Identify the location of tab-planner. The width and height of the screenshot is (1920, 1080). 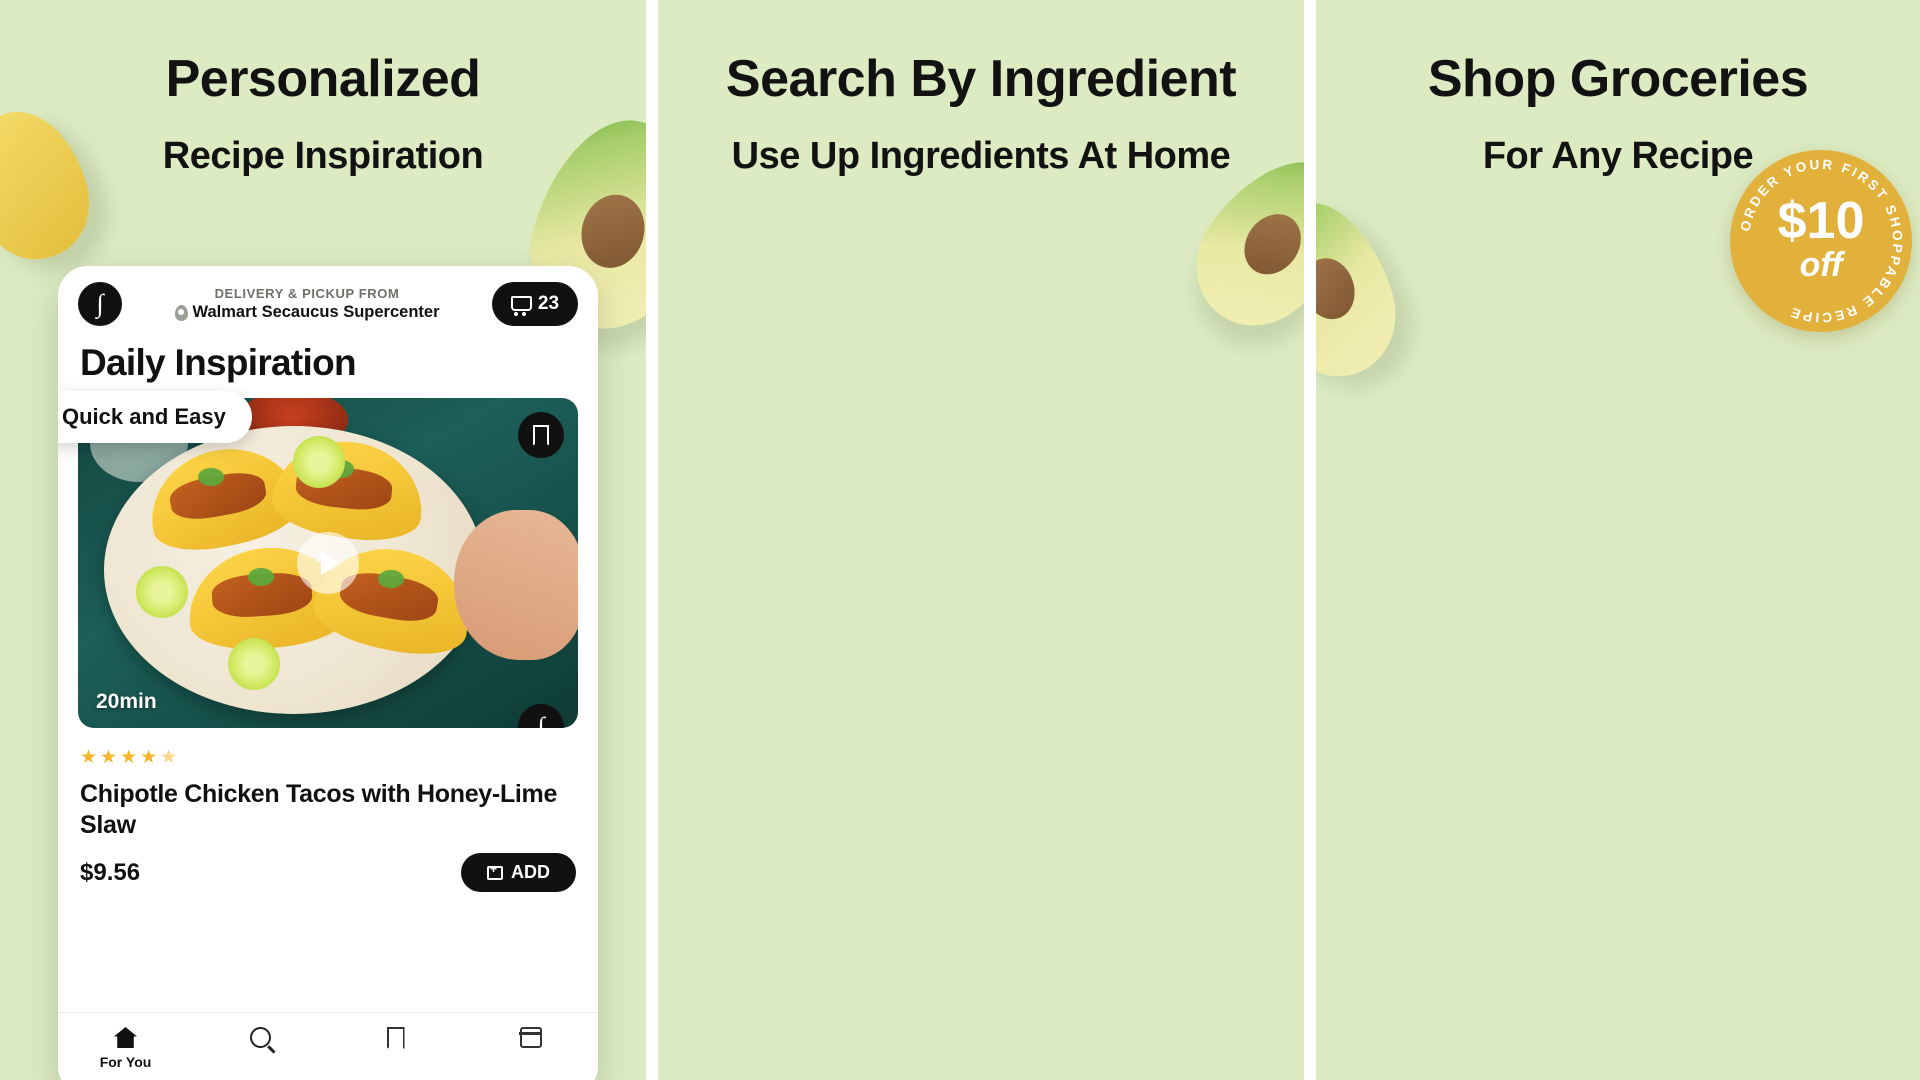
(530, 1037).